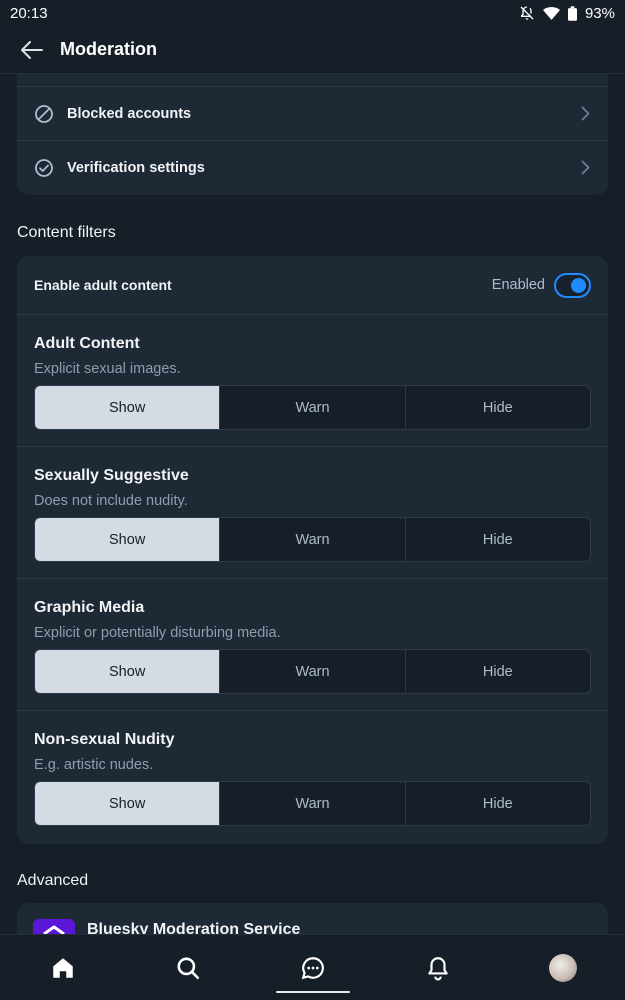 The height and width of the screenshot is (1000, 625). I want to click on filter-description: Does not include nudity., so click(111, 501).